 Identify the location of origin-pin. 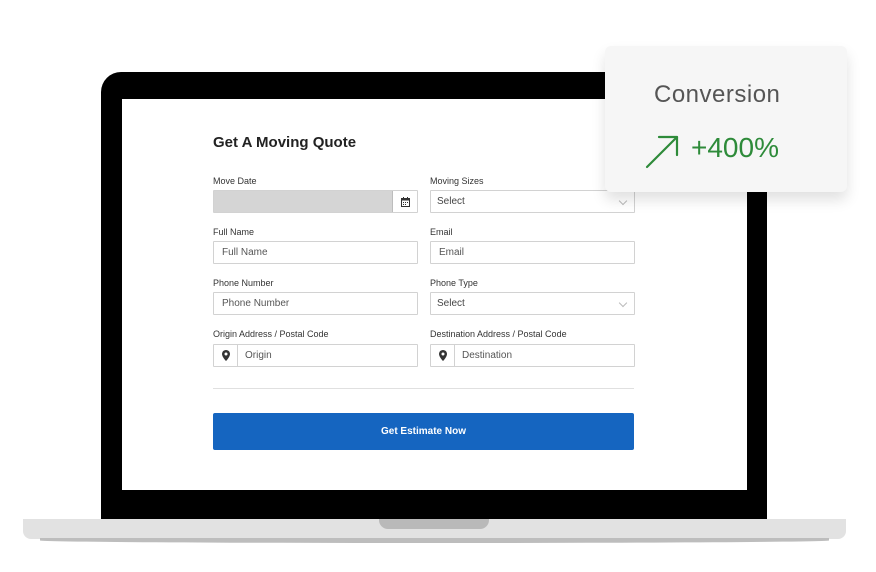
(226, 355).